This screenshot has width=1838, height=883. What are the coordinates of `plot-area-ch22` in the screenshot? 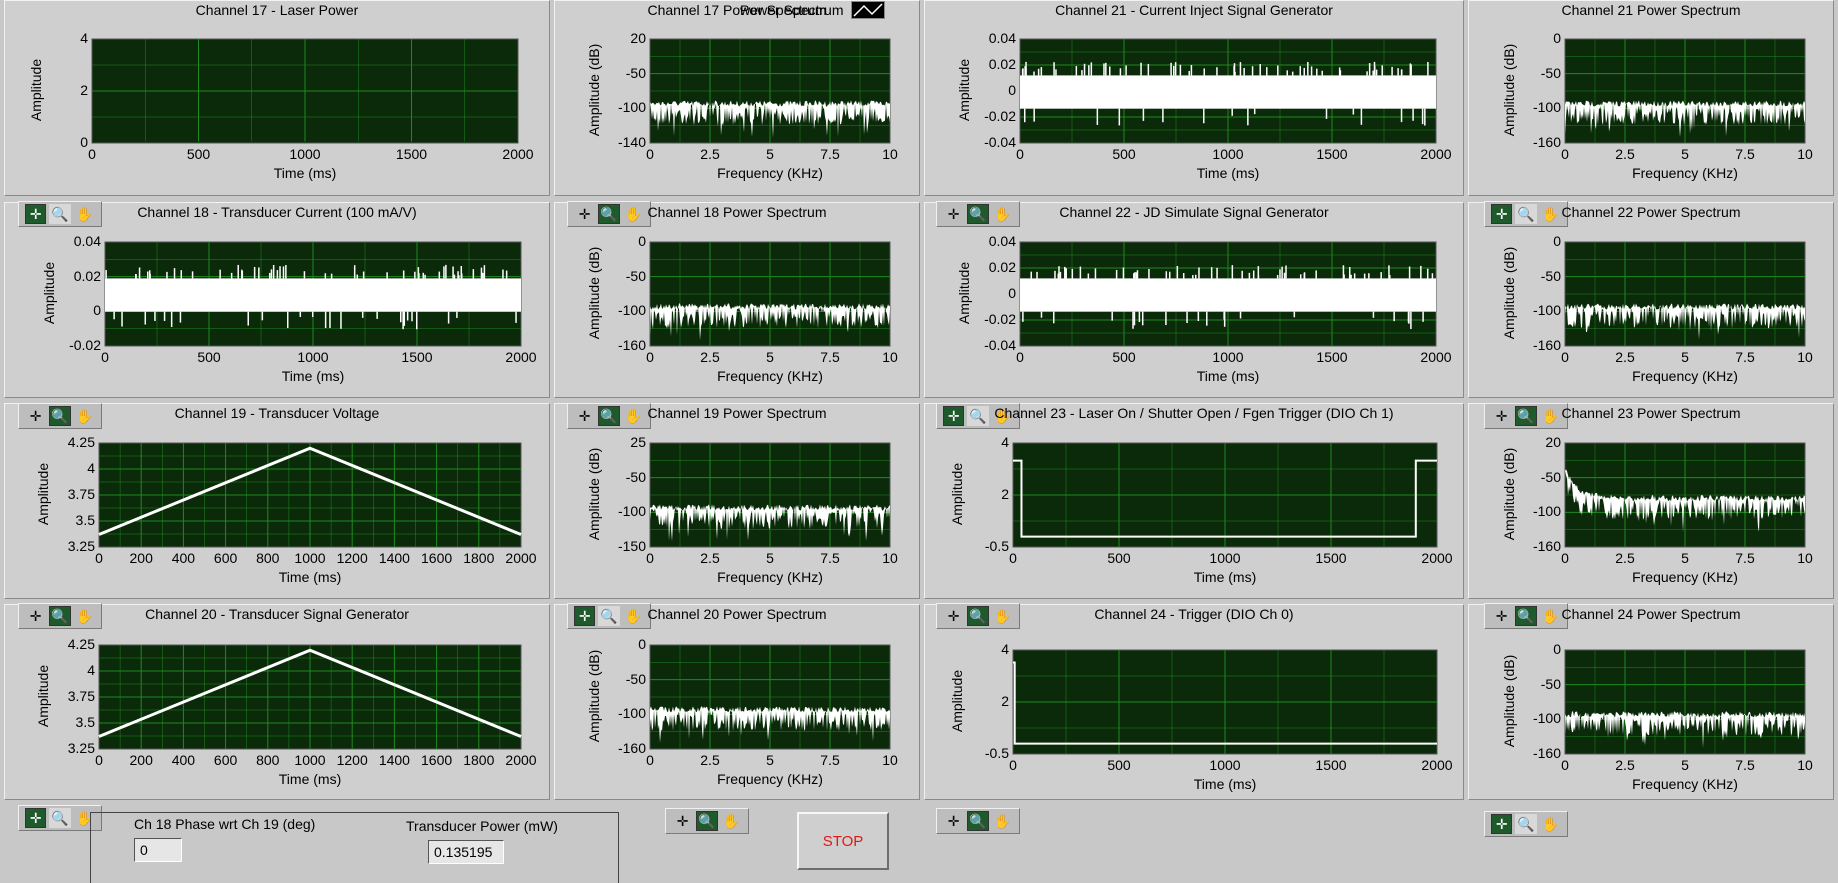 It's located at (1228, 294).